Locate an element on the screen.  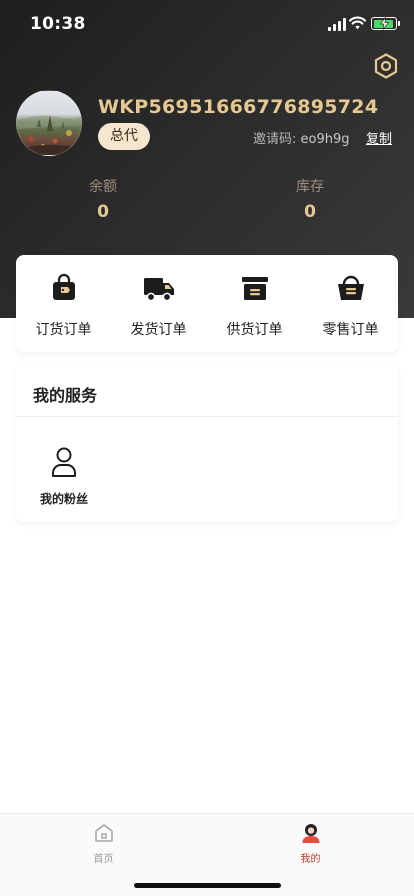
invite-code-row: 邀请码: eo9h9g is located at coordinates (301, 137).